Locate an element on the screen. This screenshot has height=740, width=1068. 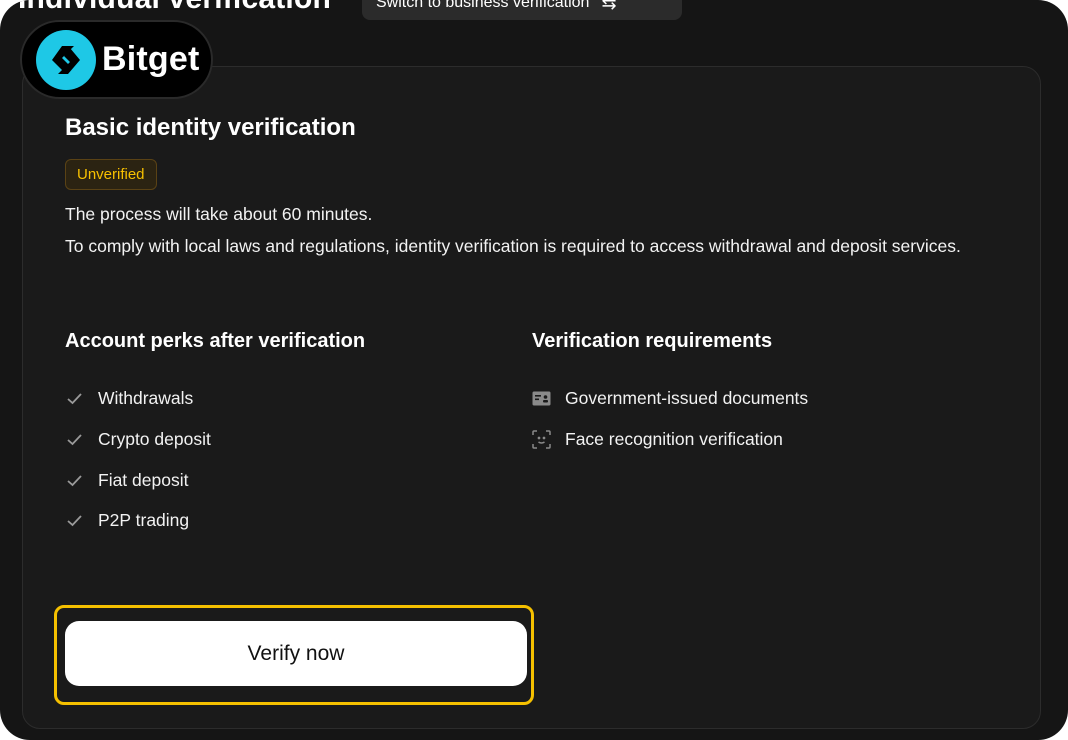
bitget-logo-icon is located at coordinates (66, 59).